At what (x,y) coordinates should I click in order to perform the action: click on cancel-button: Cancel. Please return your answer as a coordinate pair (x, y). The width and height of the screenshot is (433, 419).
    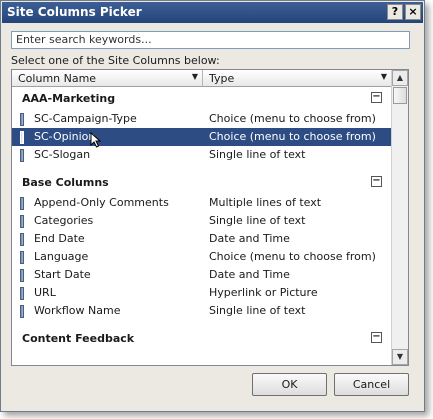
    Looking at the image, I should click on (371, 384).